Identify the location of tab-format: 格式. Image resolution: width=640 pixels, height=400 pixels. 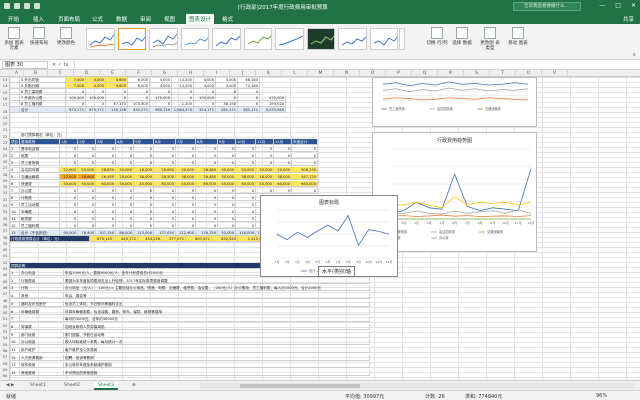
(227, 19).